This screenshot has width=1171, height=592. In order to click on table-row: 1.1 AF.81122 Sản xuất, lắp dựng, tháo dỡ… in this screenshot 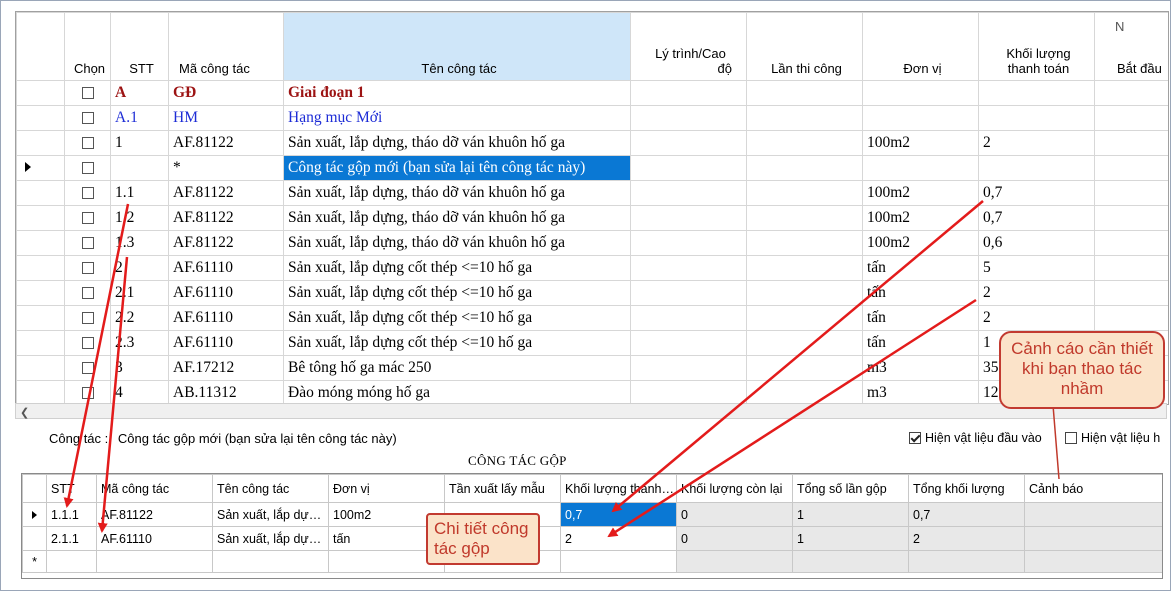, I will do `click(592, 193)`.